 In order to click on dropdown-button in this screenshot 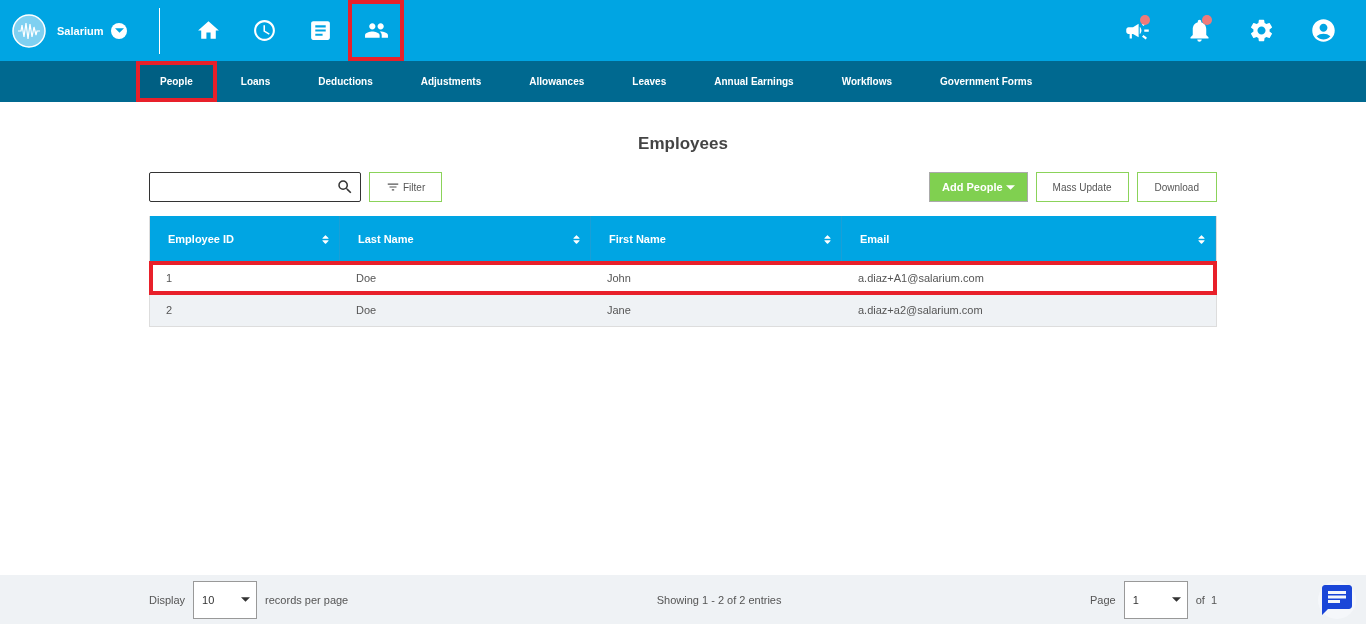, I will do `click(119, 30)`.